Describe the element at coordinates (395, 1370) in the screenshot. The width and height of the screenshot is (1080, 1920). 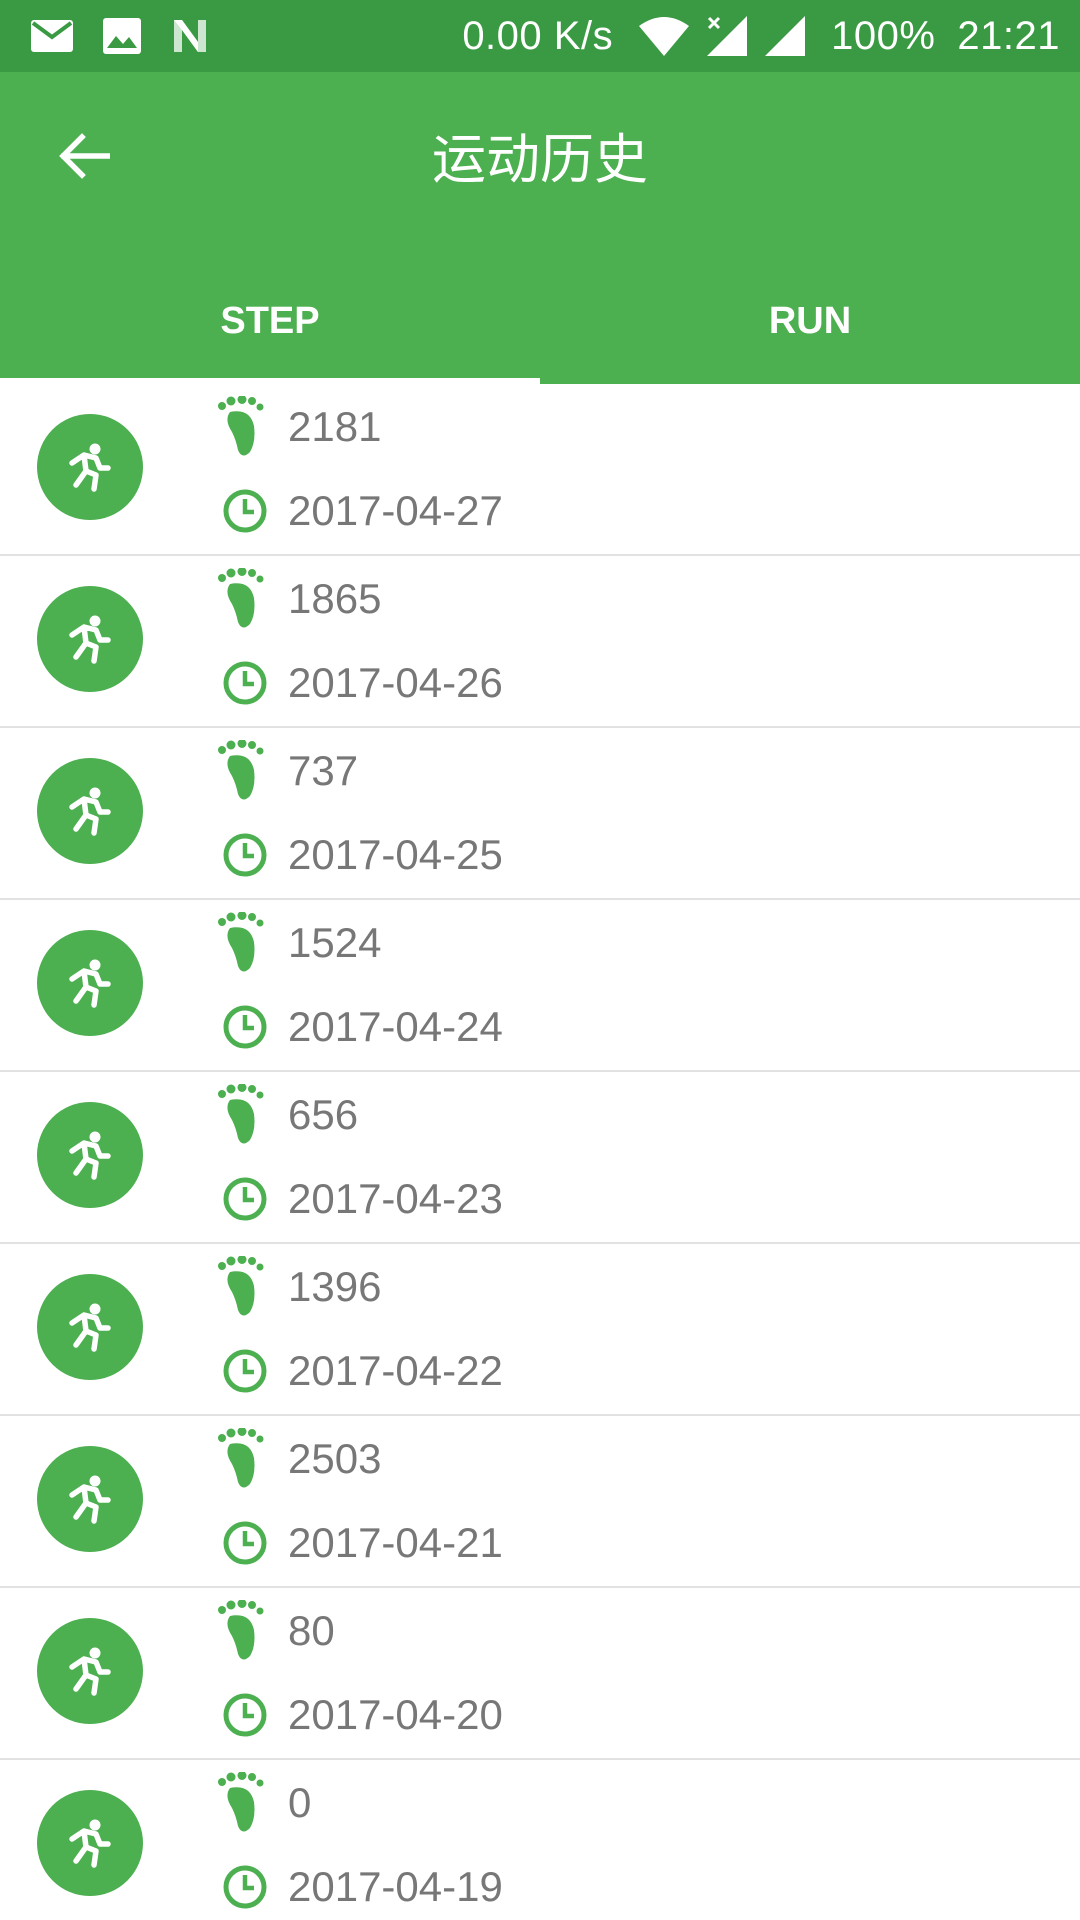
I see `record-date: 2017-04-22` at that location.